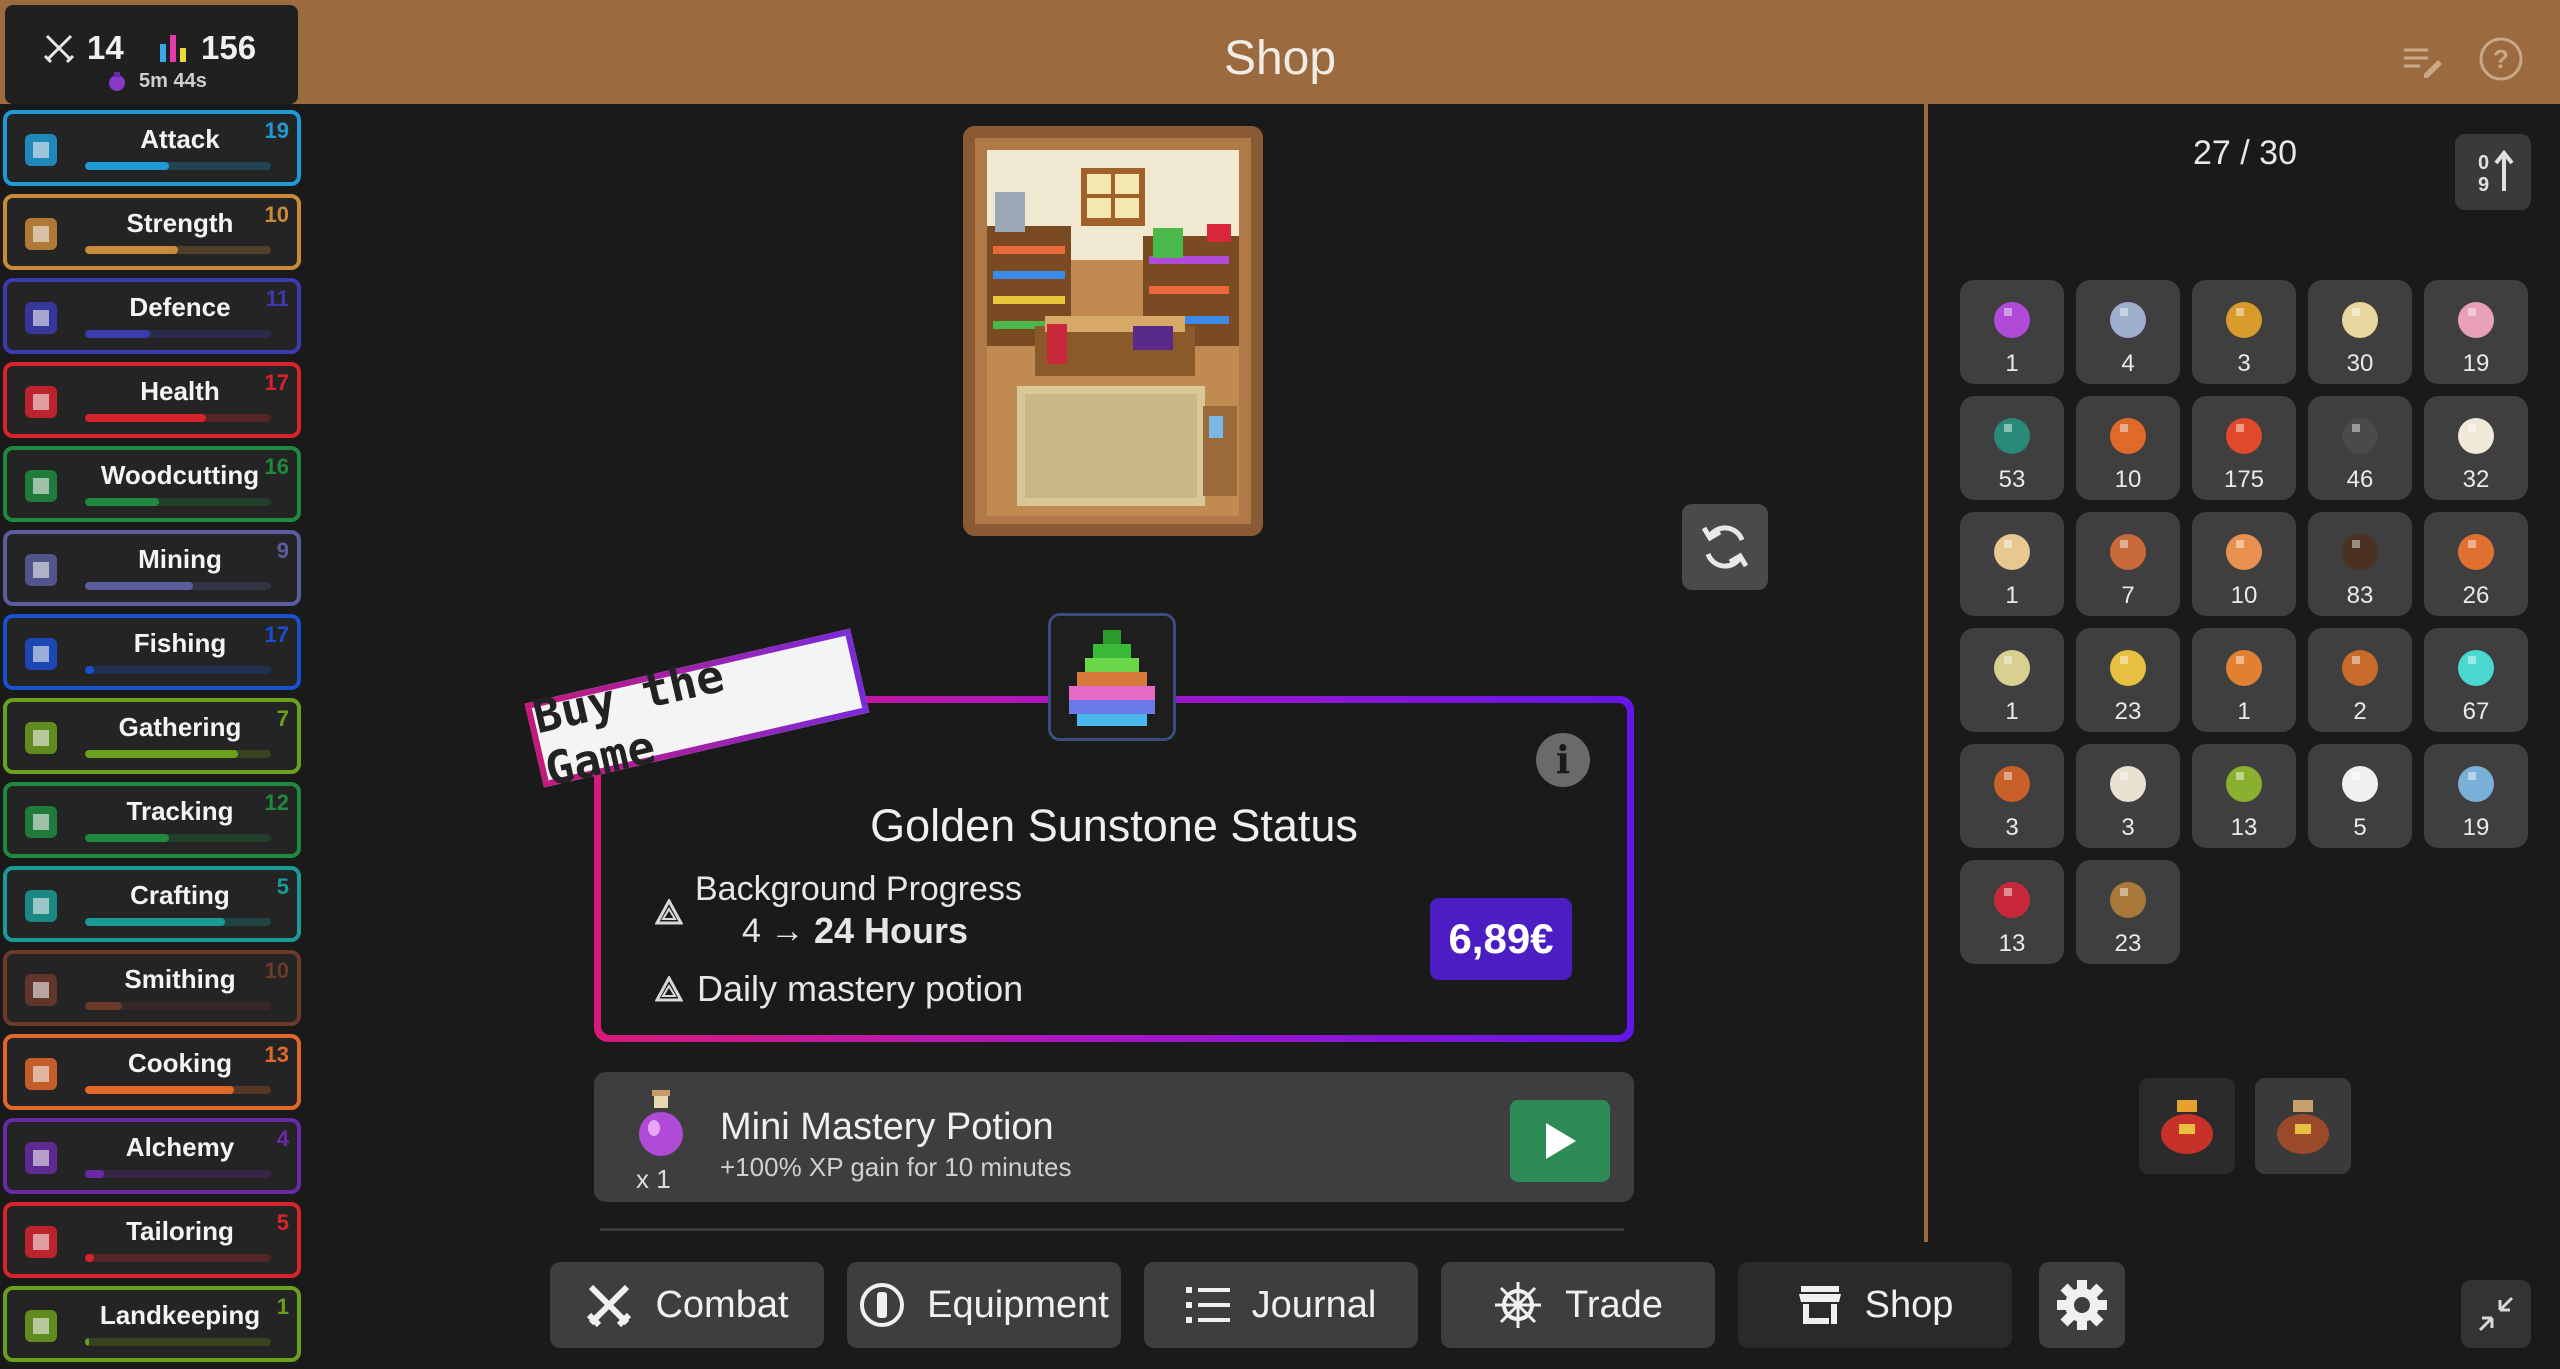 The image size is (2560, 1369). What do you see at coordinates (1280, 58) in the screenshot?
I see `page-title: Shop` at bounding box center [1280, 58].